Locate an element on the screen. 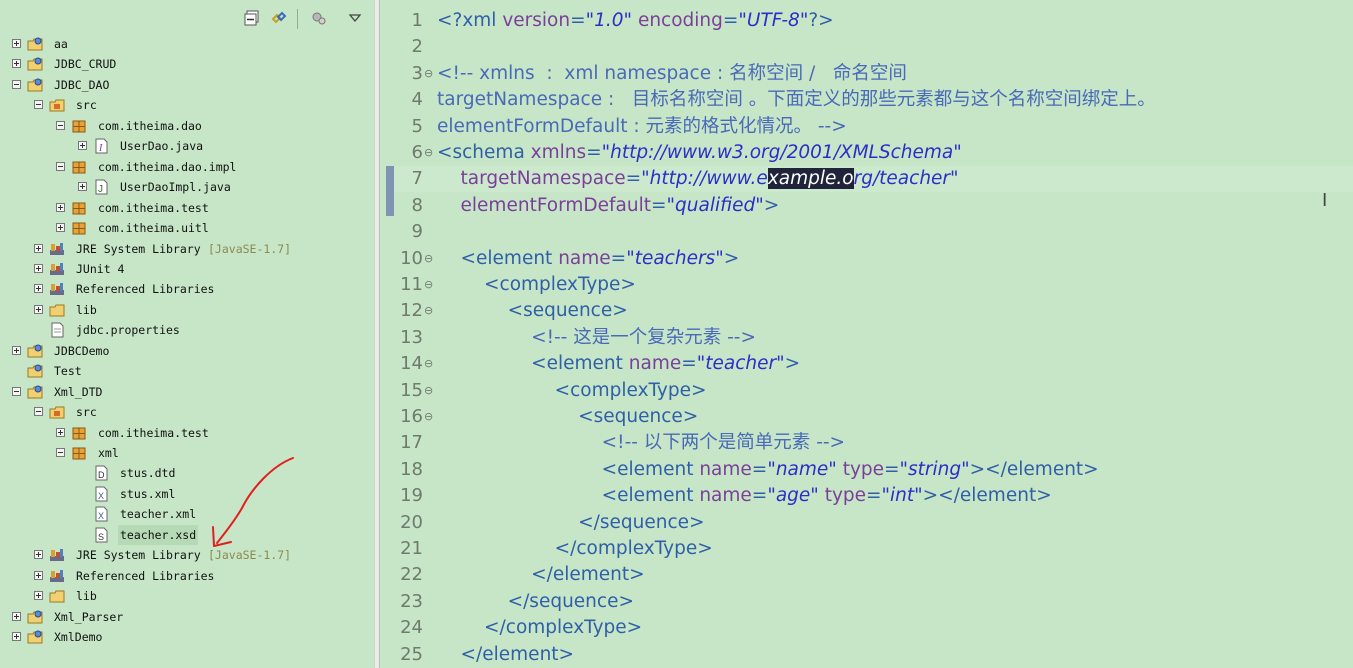 The width and height of the screenshot is (1353, 668). code-line: 15 ⊖ <complexType> is located at coordinates (866, 391).